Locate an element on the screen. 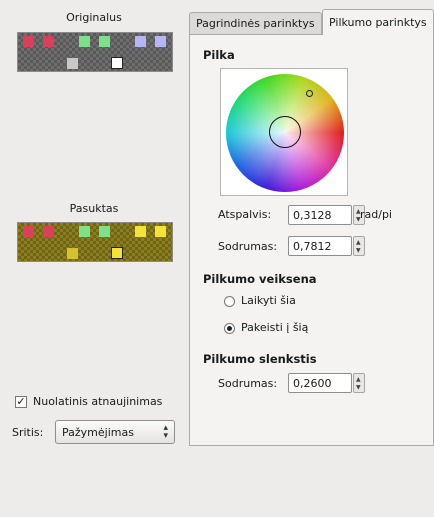  area-select: Pažymėjimas ▴ ▾ is located at coordinates (115, 432).